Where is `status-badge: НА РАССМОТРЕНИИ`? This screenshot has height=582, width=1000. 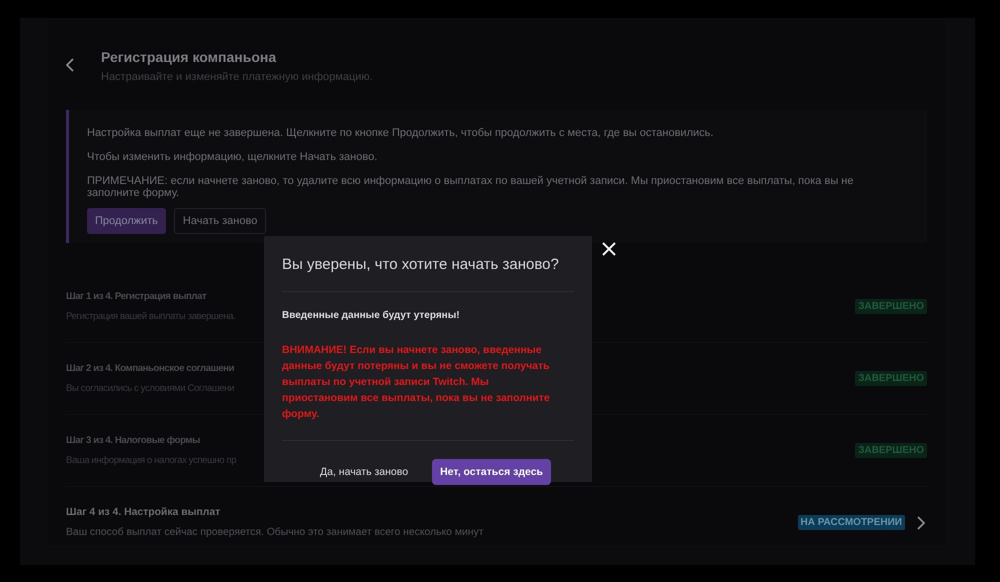
status-badge: НА РАССМОТРЕНИИ is located at coordinates (851, 522).